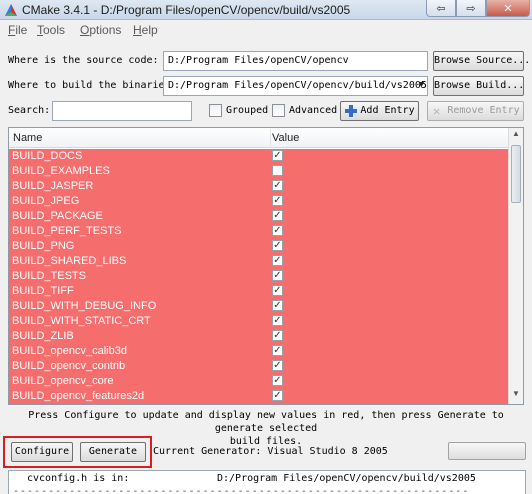 The image size is (532, 494). What do you see at coordinates (259, 246) in the screenshot?
I see `table-row: BUILD_PNG ✓` at bounding box center [259, 246].